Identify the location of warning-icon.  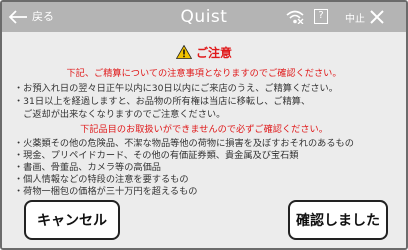
(183, 52).